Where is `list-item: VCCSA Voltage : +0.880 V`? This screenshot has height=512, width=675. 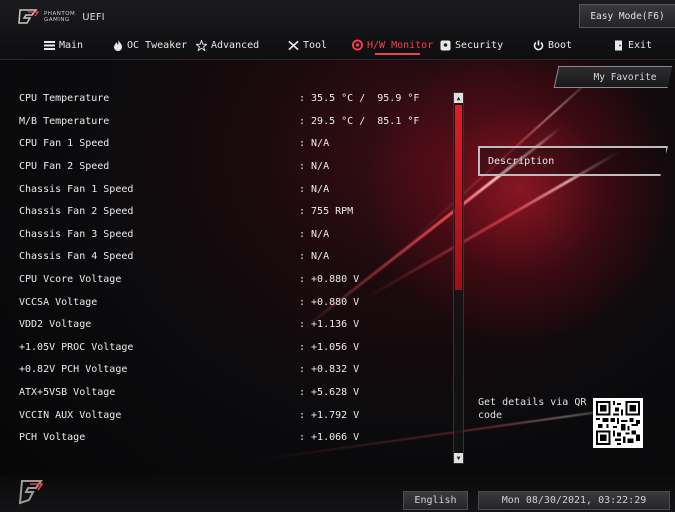 list-item: VCCSA Voltage : +0.880 V is located at coordinates (225, 302).